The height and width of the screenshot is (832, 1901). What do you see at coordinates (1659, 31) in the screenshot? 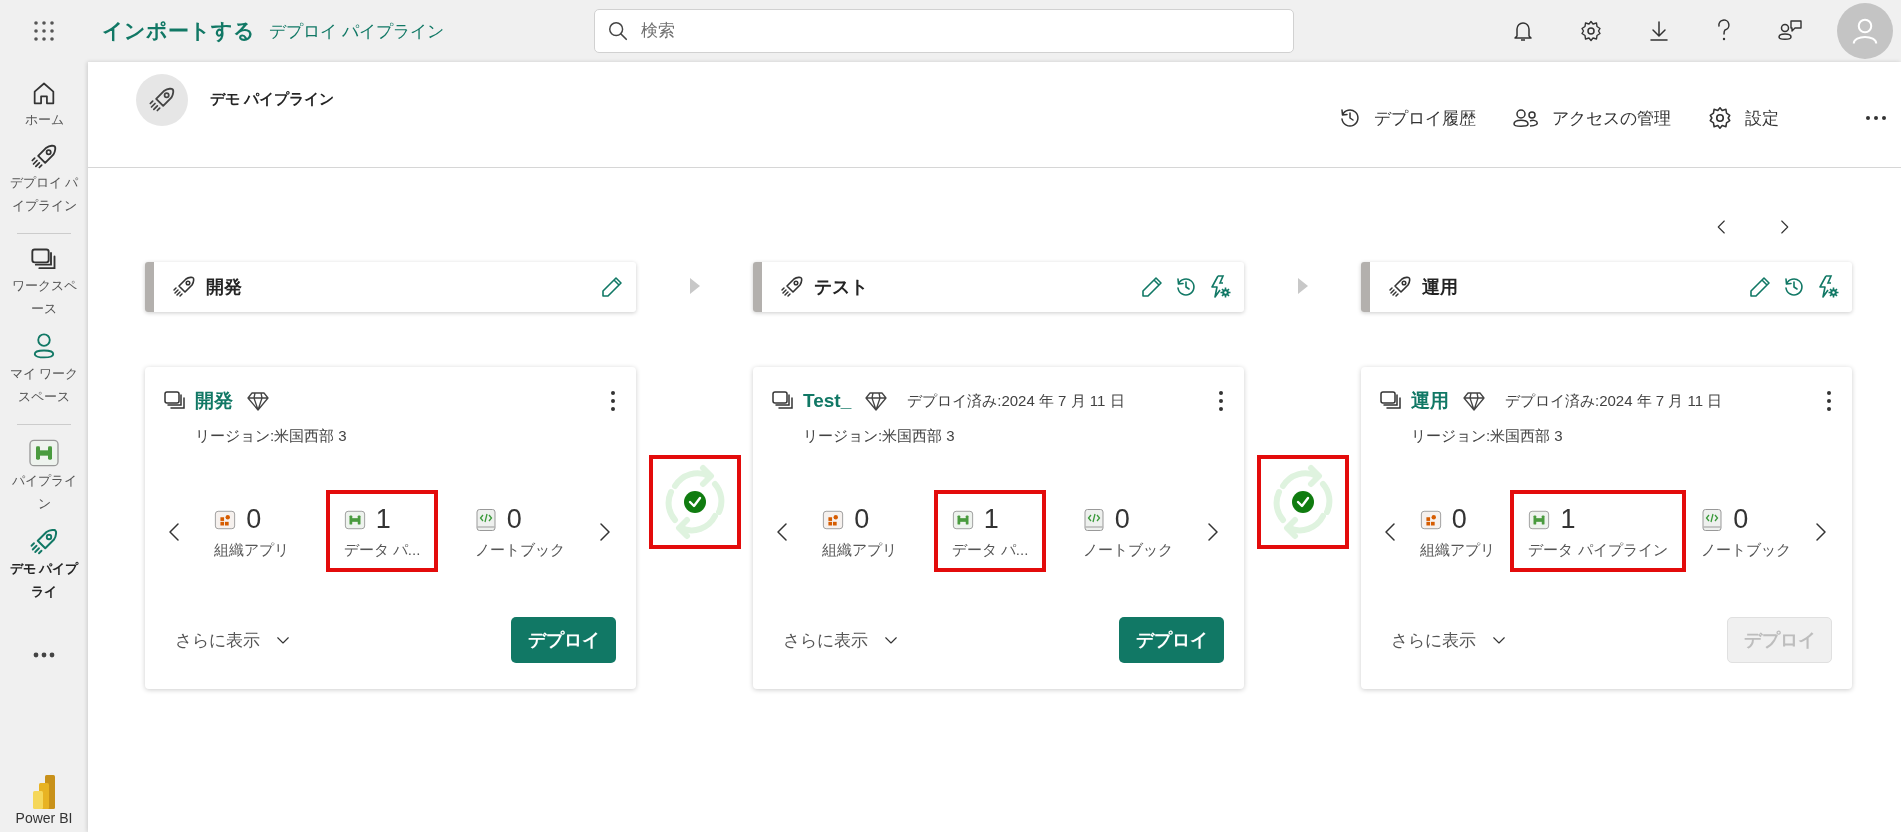
I see `download-icon` at bounding box center [1659, 31].